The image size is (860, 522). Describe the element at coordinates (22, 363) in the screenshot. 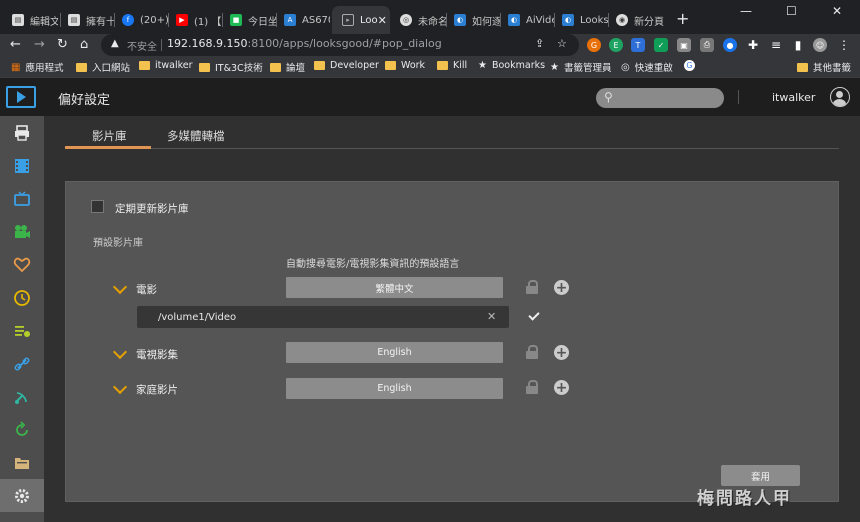

I see `sidebar-item-links` at that location.